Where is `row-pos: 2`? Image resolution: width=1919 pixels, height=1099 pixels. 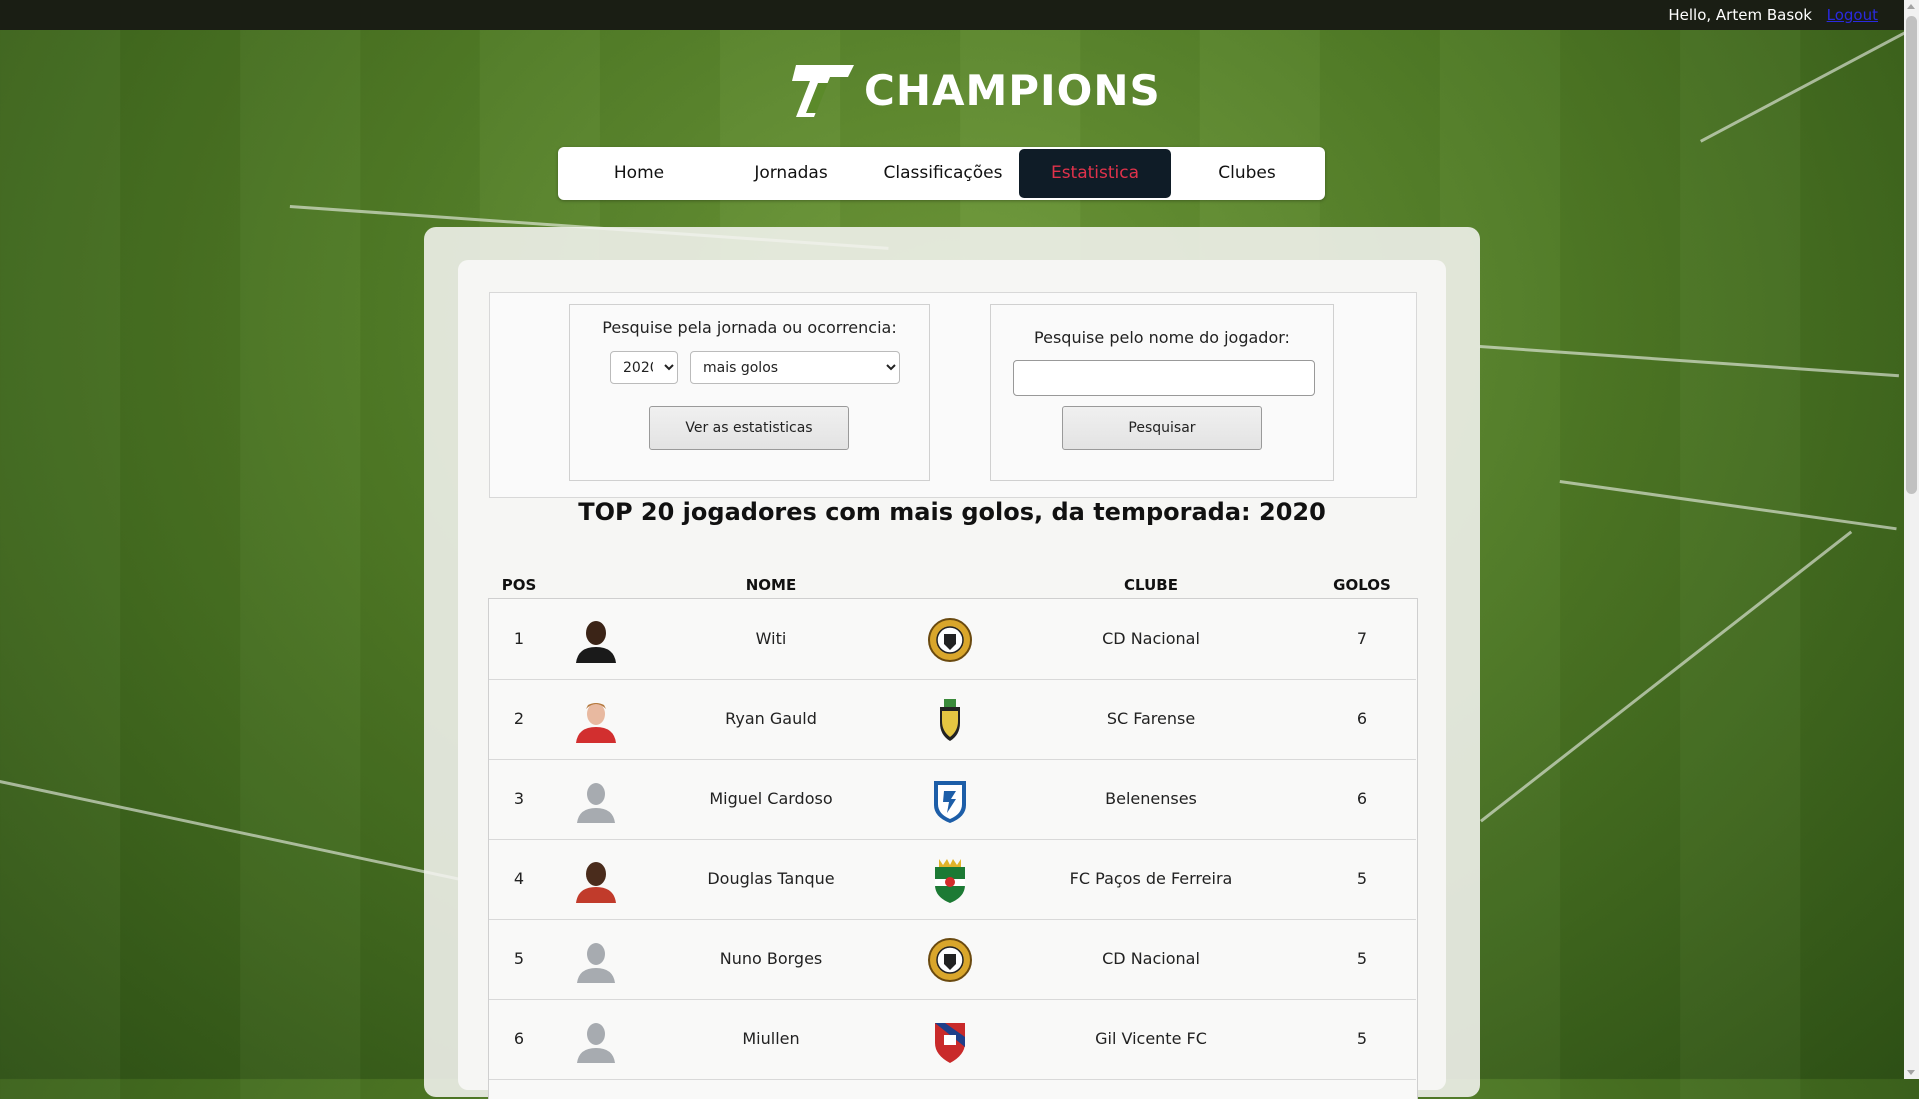 row-pos: 2 is located at coordinates (519, 718).